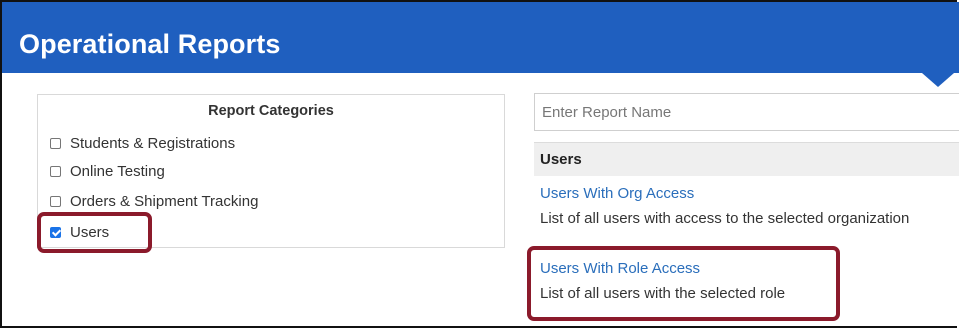 This screenshot has width=959, height=330. What do you see at coordinates (746, 159) in the screenshot?
I see `reports-section-header: Users` at bounding box center [746, 159].